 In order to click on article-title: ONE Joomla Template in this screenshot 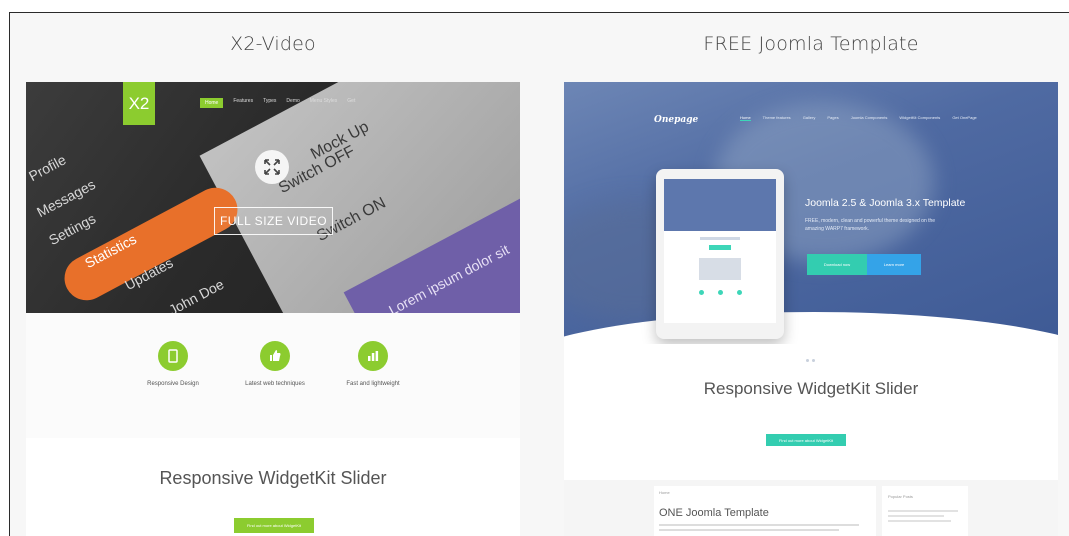, I will do `click(714, 513)`.